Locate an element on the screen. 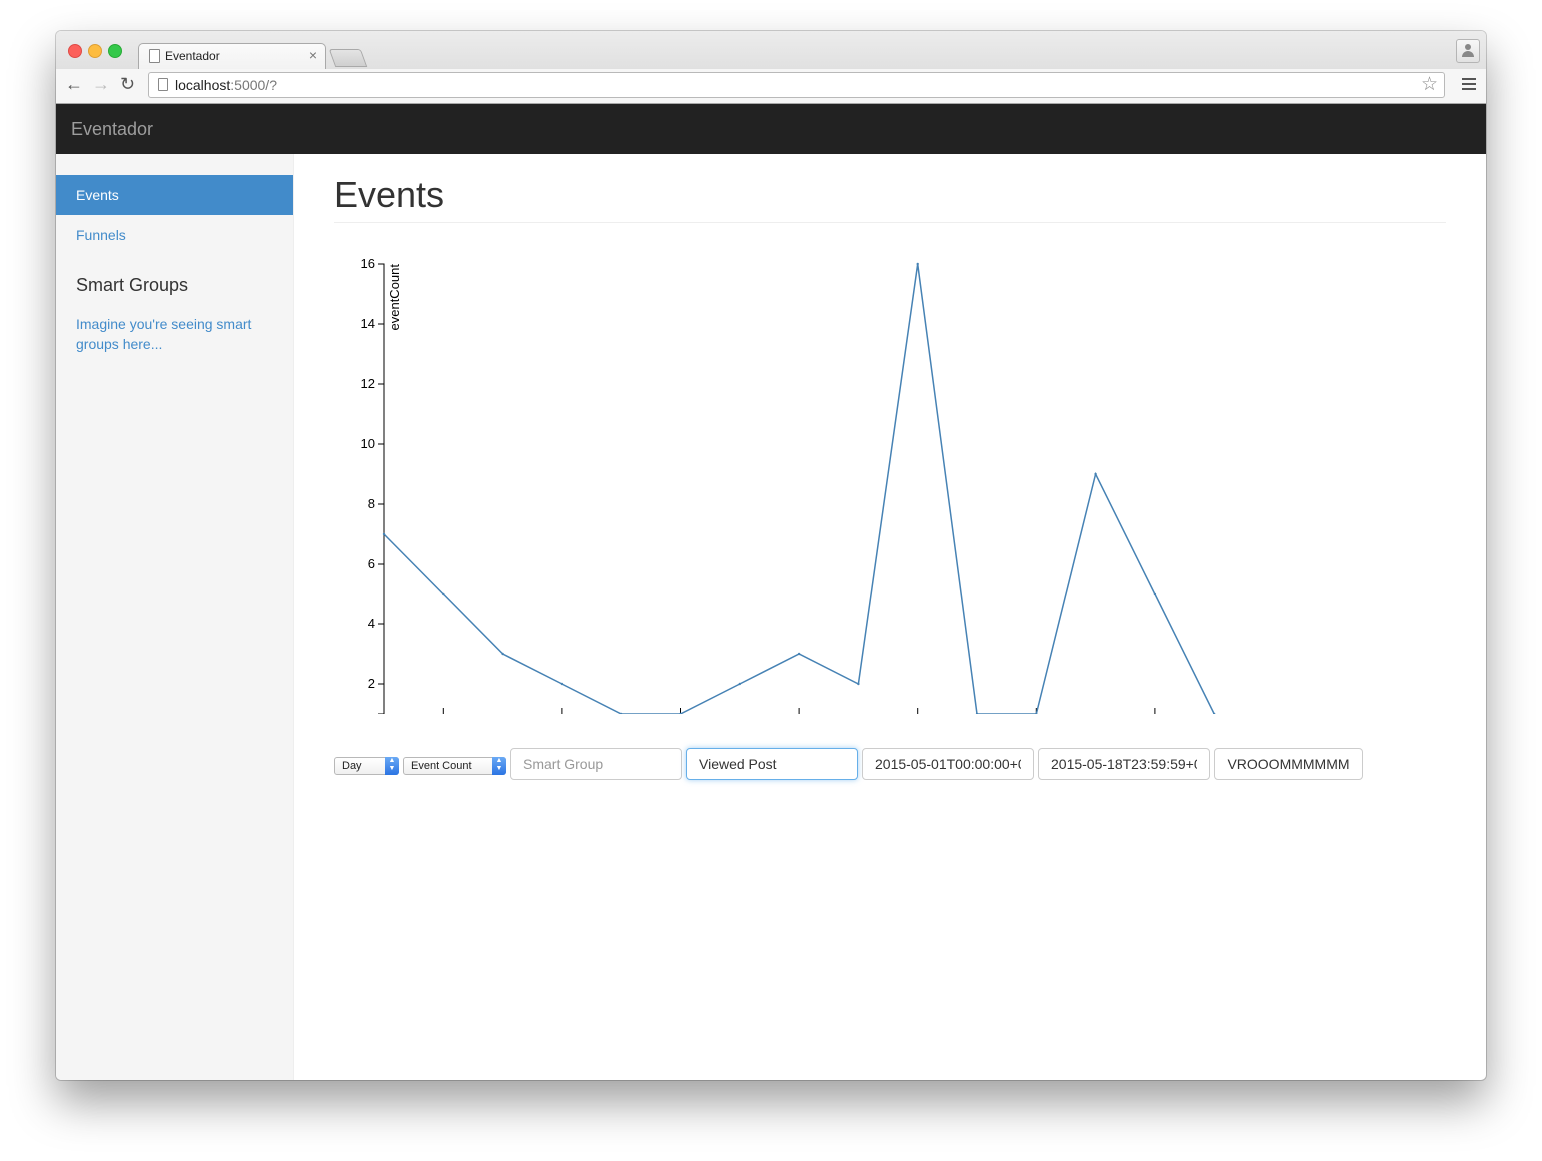 The height and width of the screenshot is (1161, 1542). sidebar-item-funnels: Funnels is located at coordinates (174, 235).